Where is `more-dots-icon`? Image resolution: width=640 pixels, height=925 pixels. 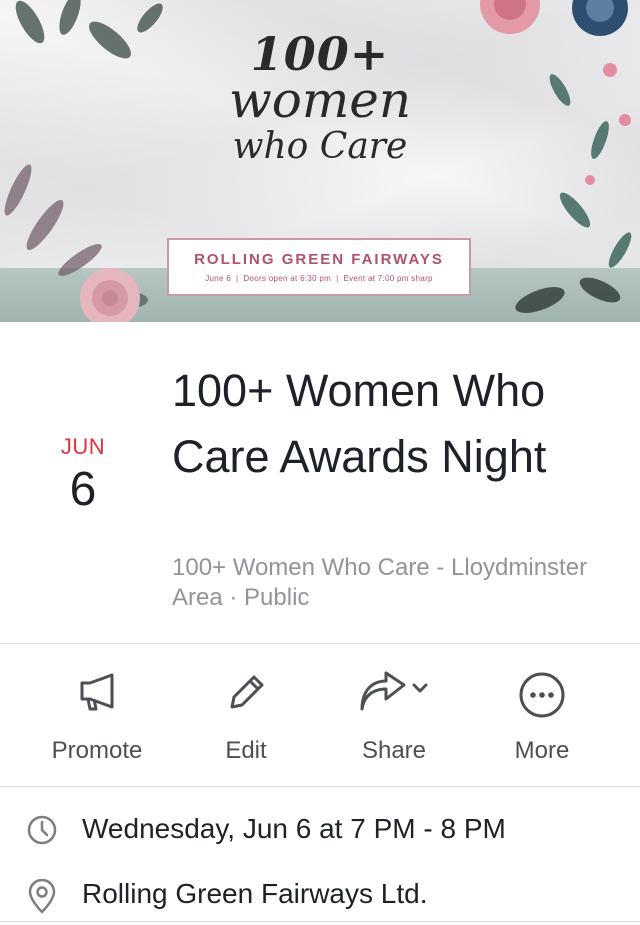 more-dots-icon is located at coordinates (542, 695).